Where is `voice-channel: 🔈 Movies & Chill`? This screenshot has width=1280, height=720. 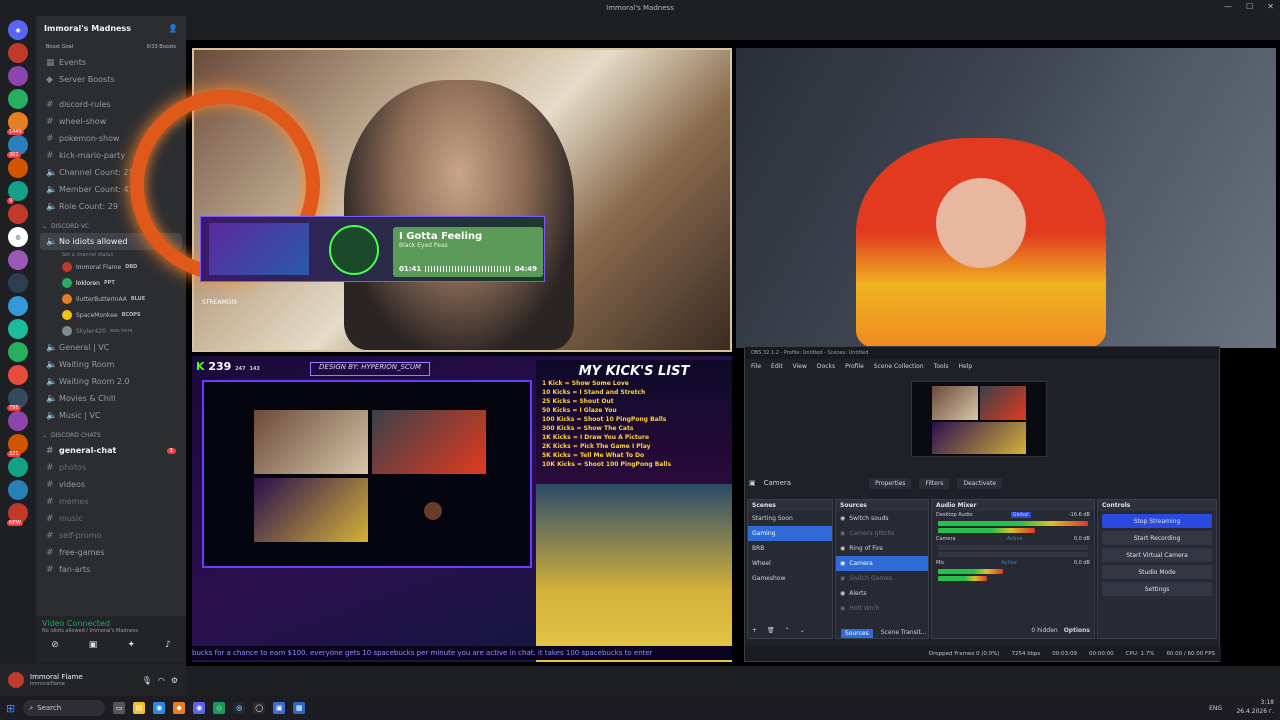 voice-channel: 🔈 Movies & Chill is located at coordinates (111, 398).